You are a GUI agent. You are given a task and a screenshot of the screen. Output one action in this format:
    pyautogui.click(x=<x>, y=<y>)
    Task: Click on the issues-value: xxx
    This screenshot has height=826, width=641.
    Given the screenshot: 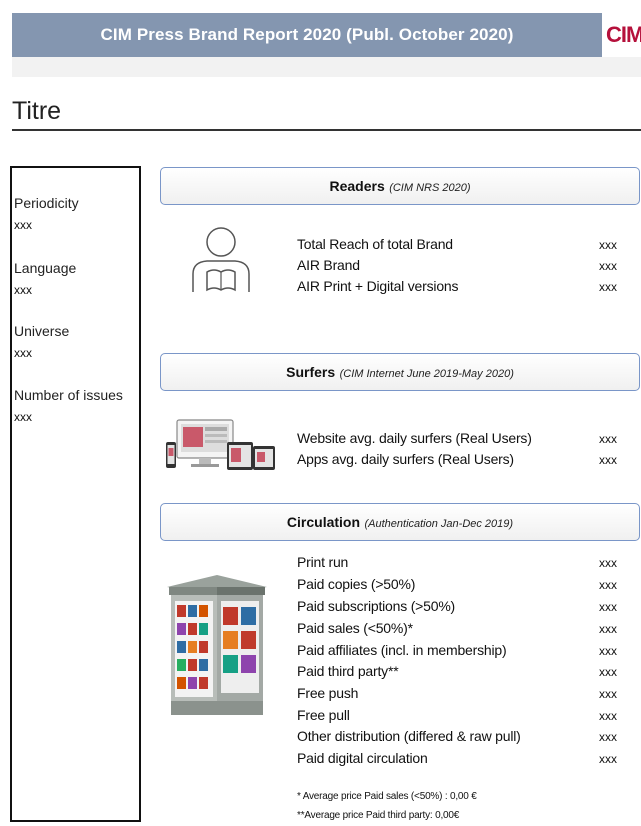 What is the action you would take?
    pyautogui.click(x=23, y=417)
    